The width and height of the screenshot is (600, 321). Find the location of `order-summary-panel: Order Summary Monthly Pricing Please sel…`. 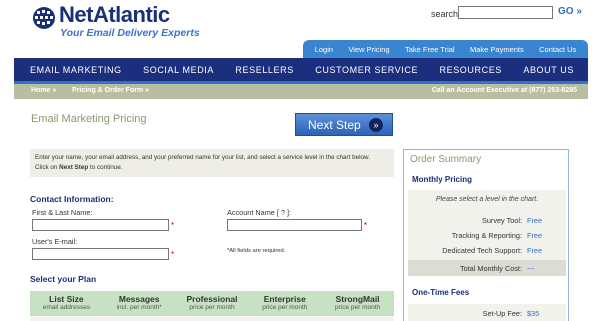

order-summary-panel: Order Summary Monthly Pricing Please sel… is located at coordinates (486, 235).